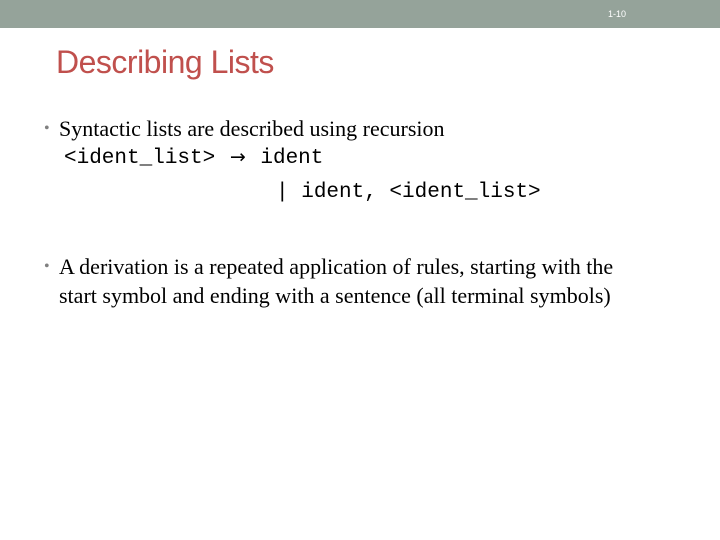 The width and height of the screenshot is (720, 540). What do you see at coordinates (140, 158) in the screenshot?
I see `grammar-lhs: <ident_list>` at bounding box center [140, 158].